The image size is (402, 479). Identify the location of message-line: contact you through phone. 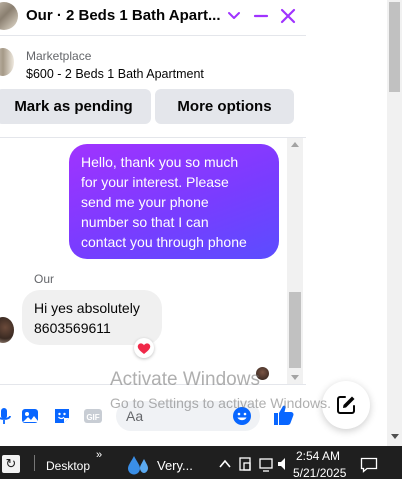
(164, 242).